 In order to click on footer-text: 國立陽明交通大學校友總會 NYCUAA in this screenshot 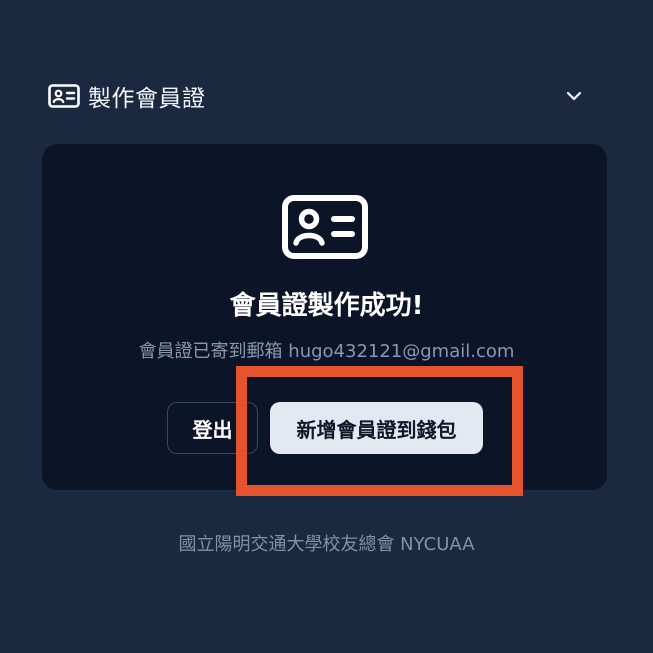, I will do `click(326, 544)`.